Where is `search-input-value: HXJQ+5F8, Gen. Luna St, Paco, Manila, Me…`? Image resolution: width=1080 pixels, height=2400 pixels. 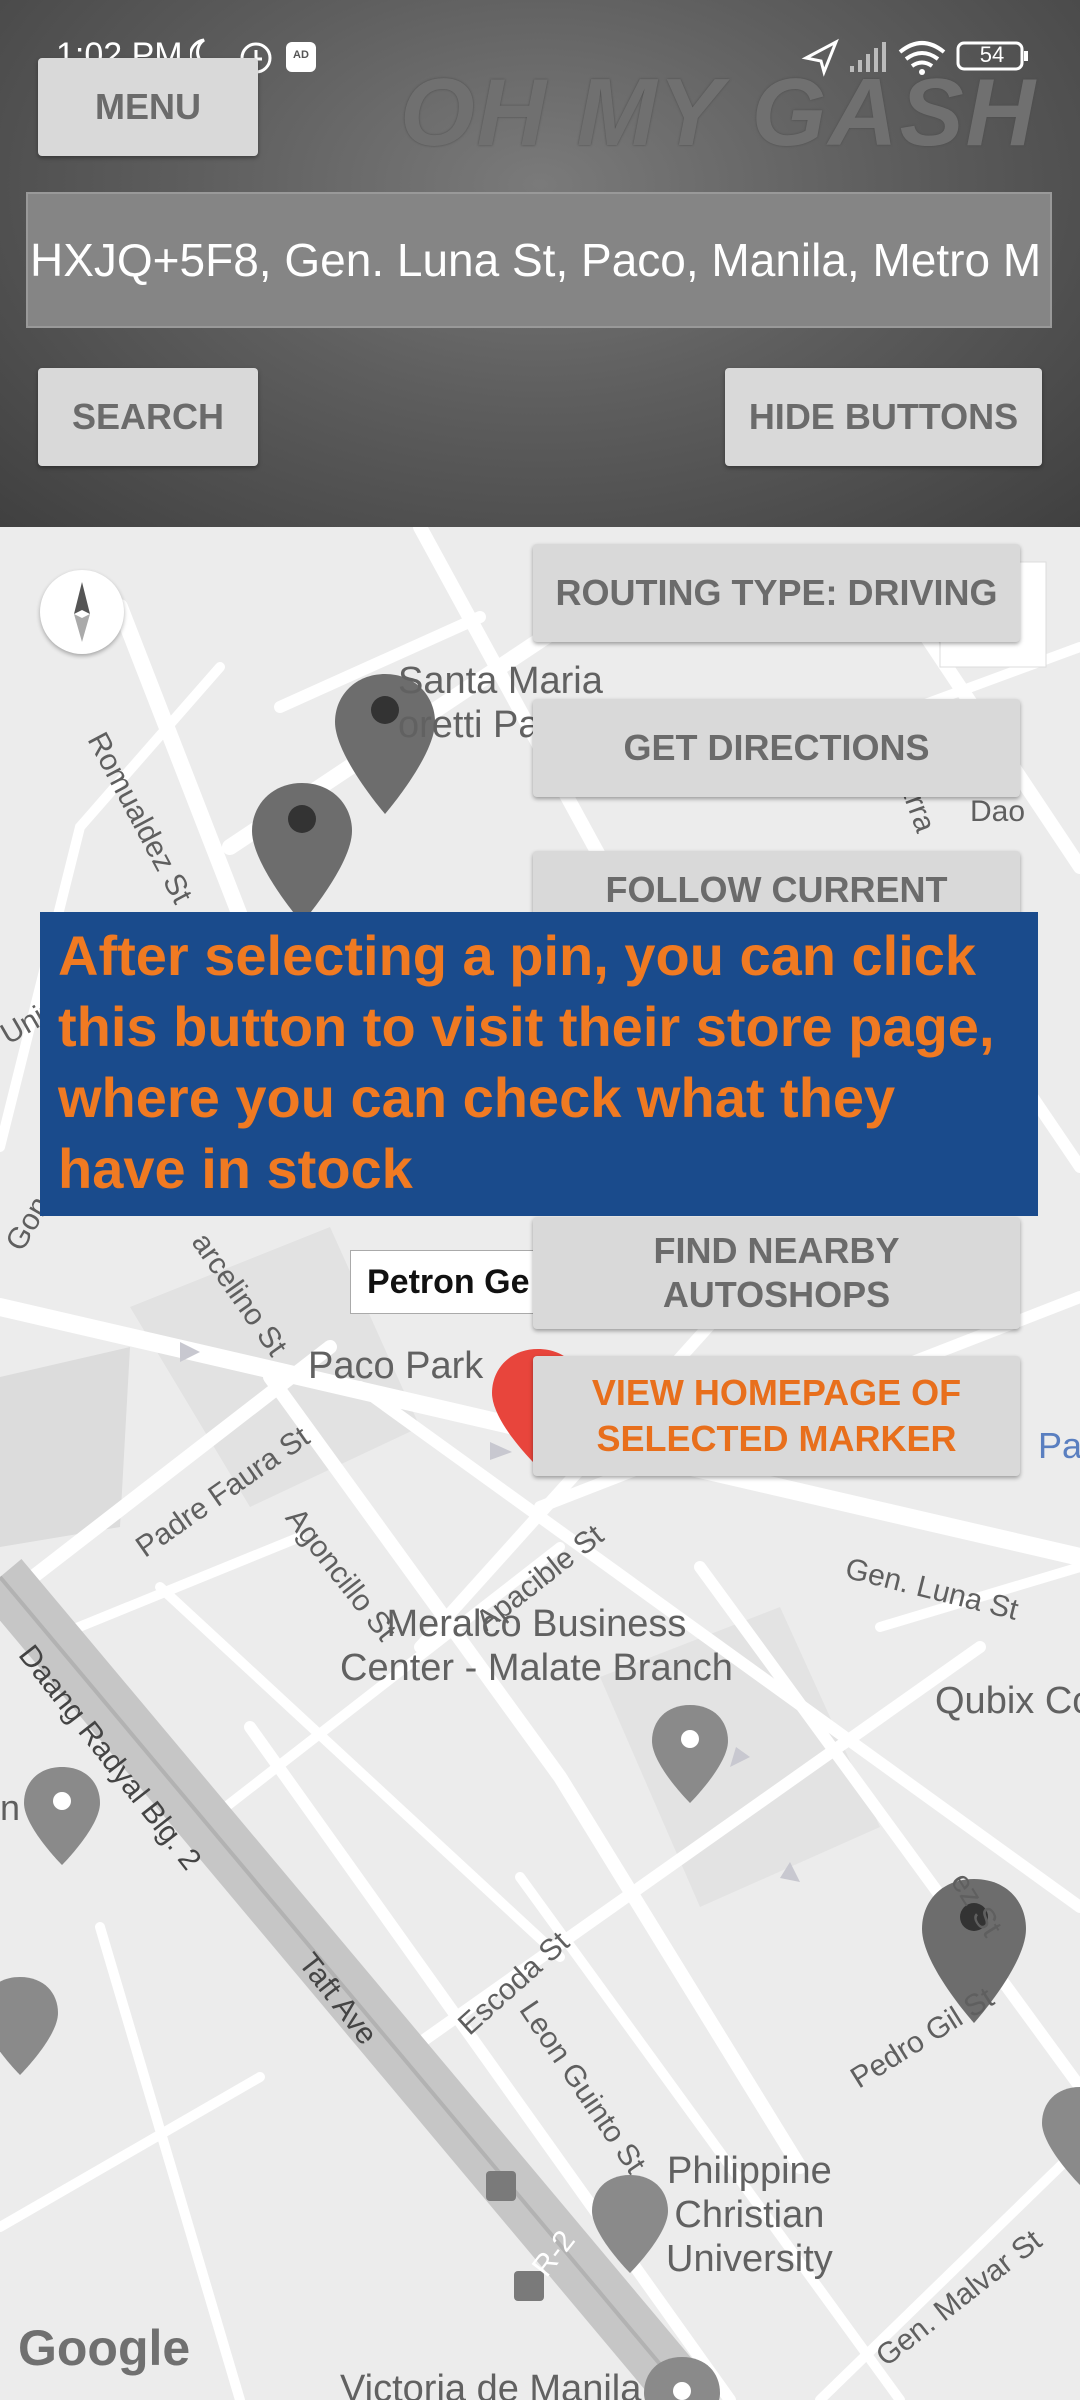 search-input-value: HXJQ+5F8, Gen. Luna St, Paco, Manila, Me… is located at coordinates (536, 260).